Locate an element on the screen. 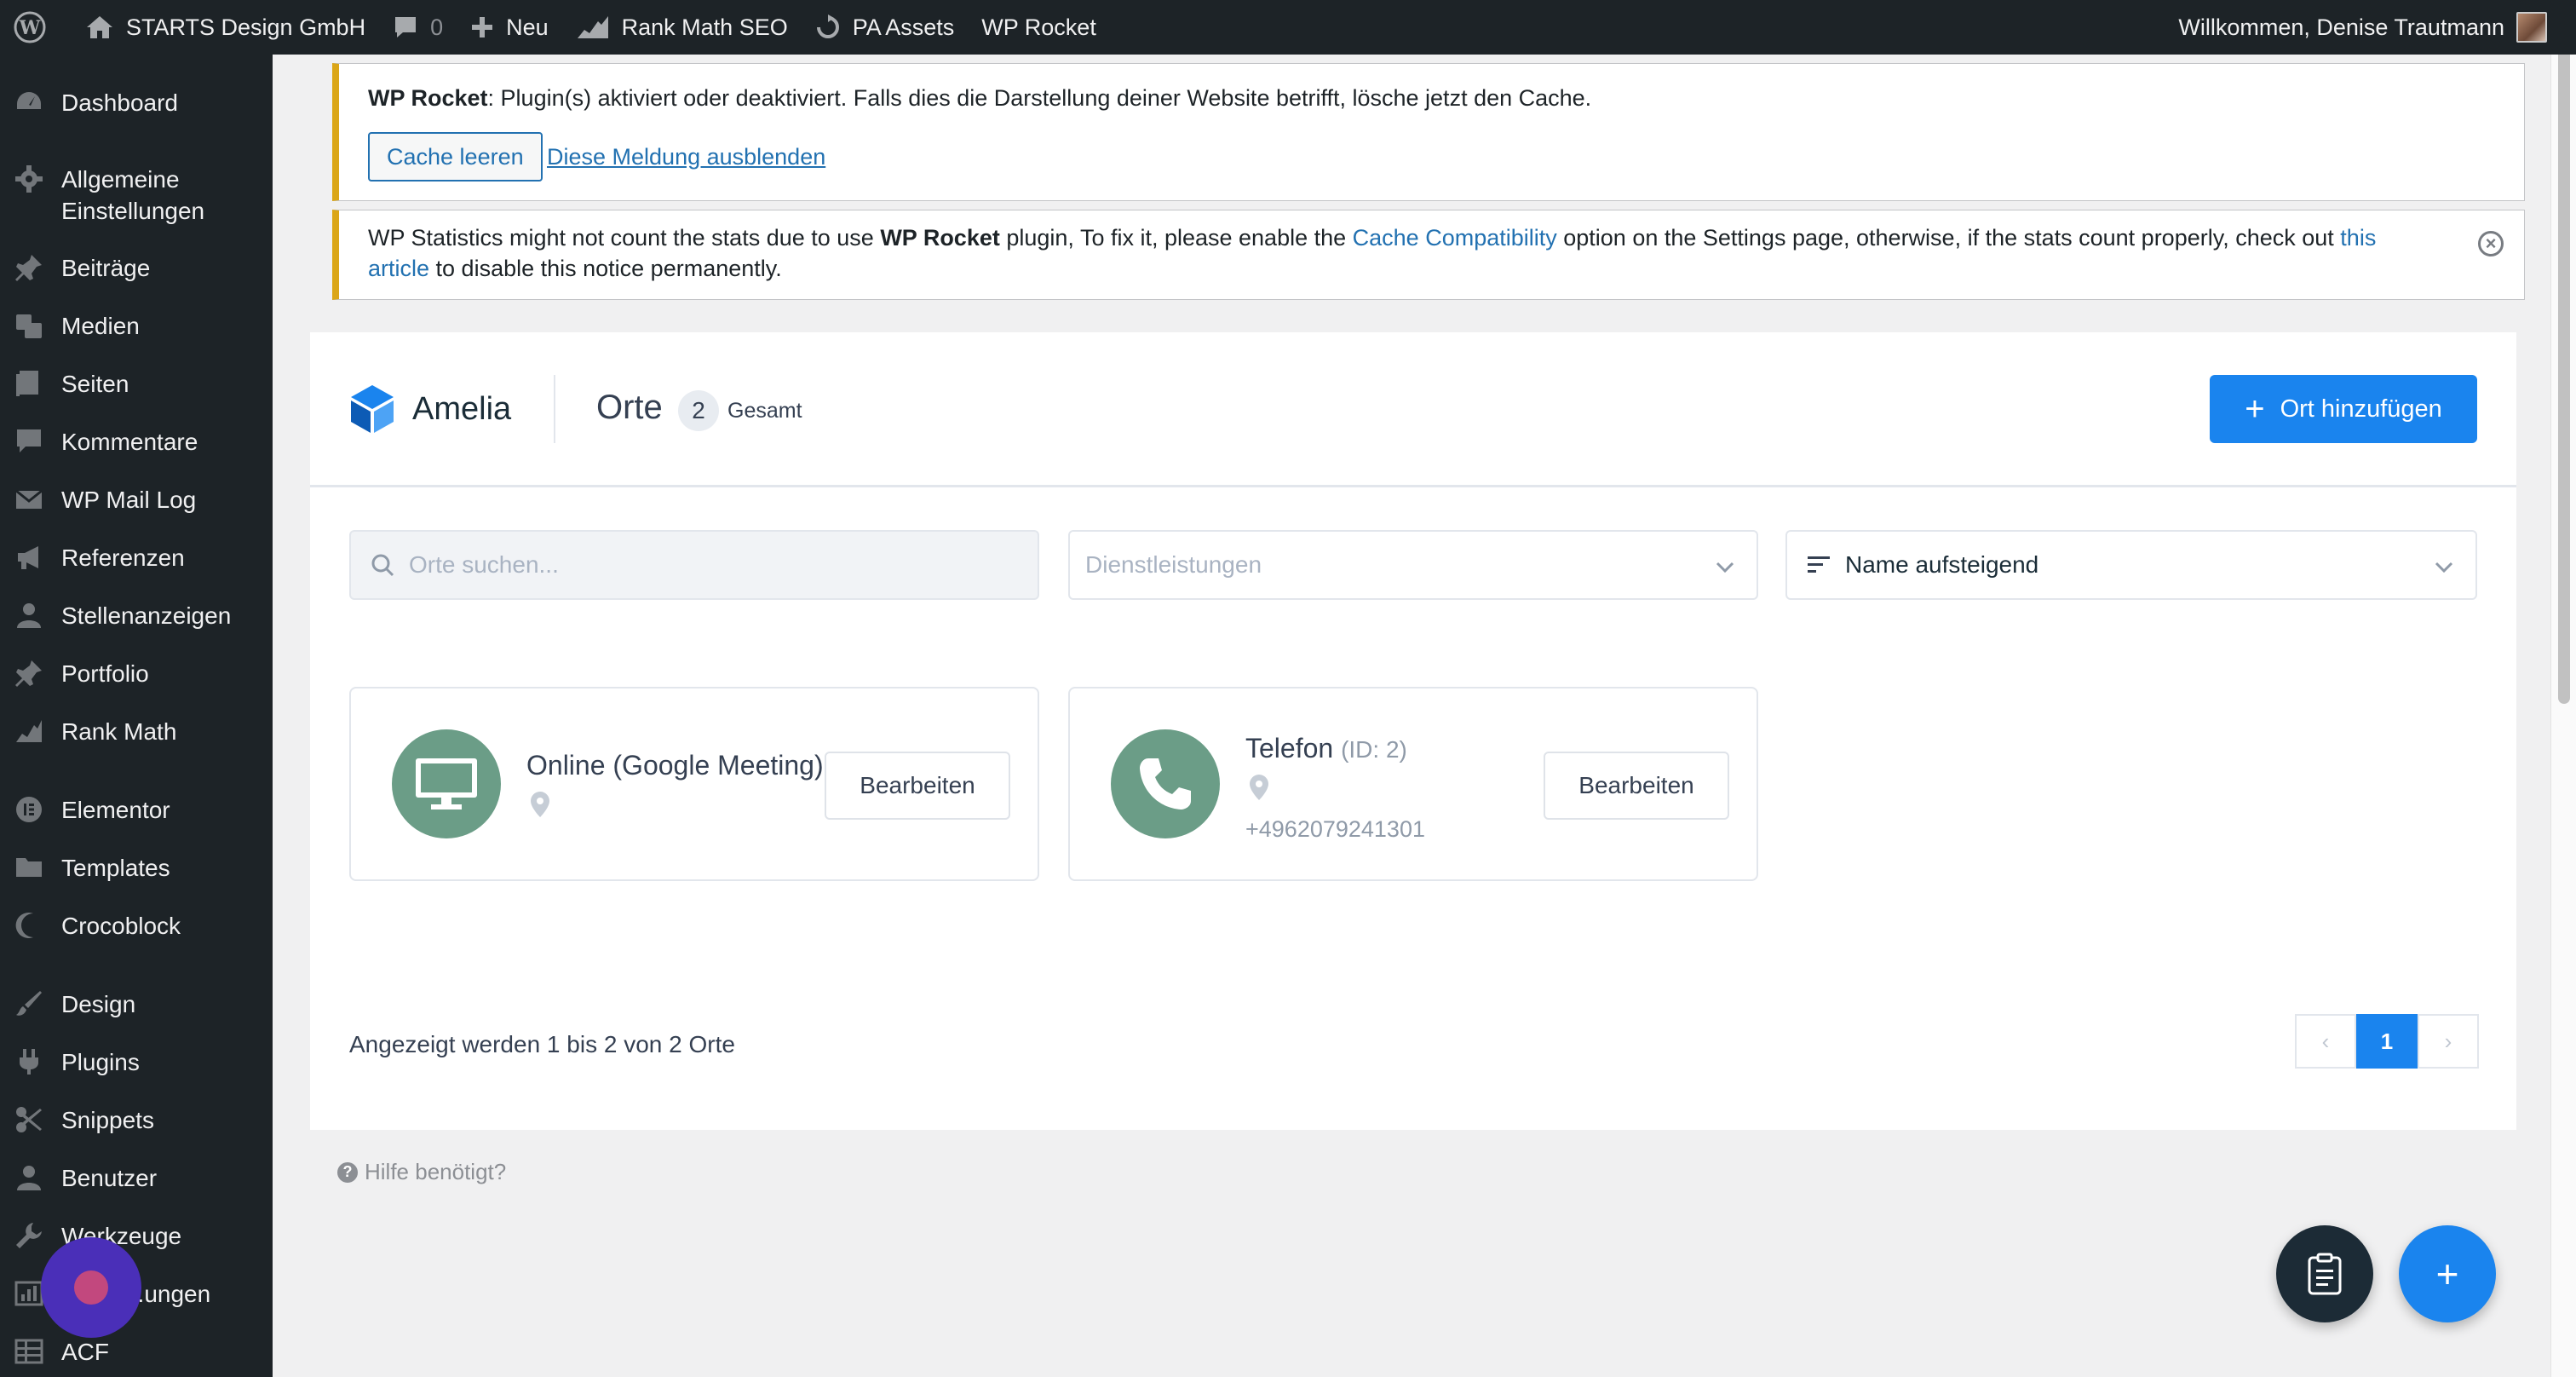 The width and height of the screenshot is (2576, 1377). settings-icon is located at coordinates (29, 1294).